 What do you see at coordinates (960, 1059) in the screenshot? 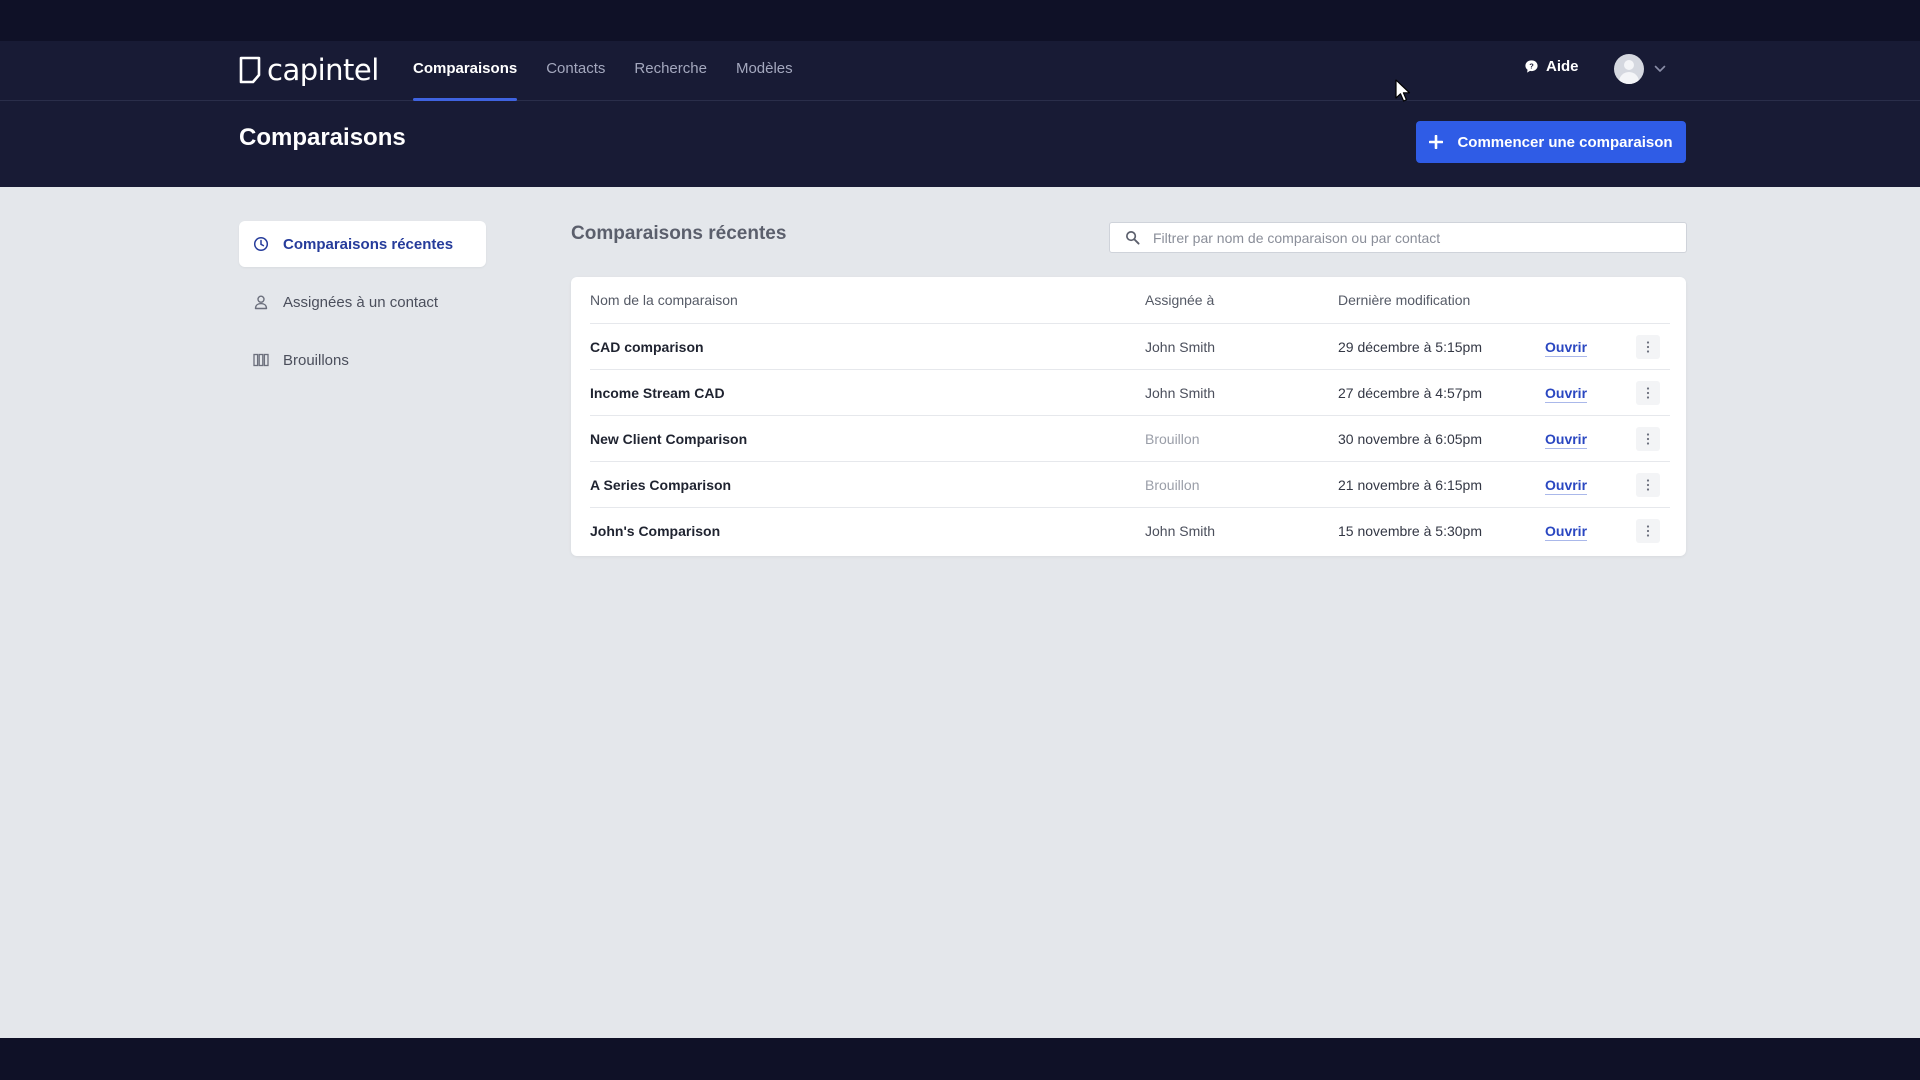
I see `screen-bottom-band` at bounding box center [960, 1059].